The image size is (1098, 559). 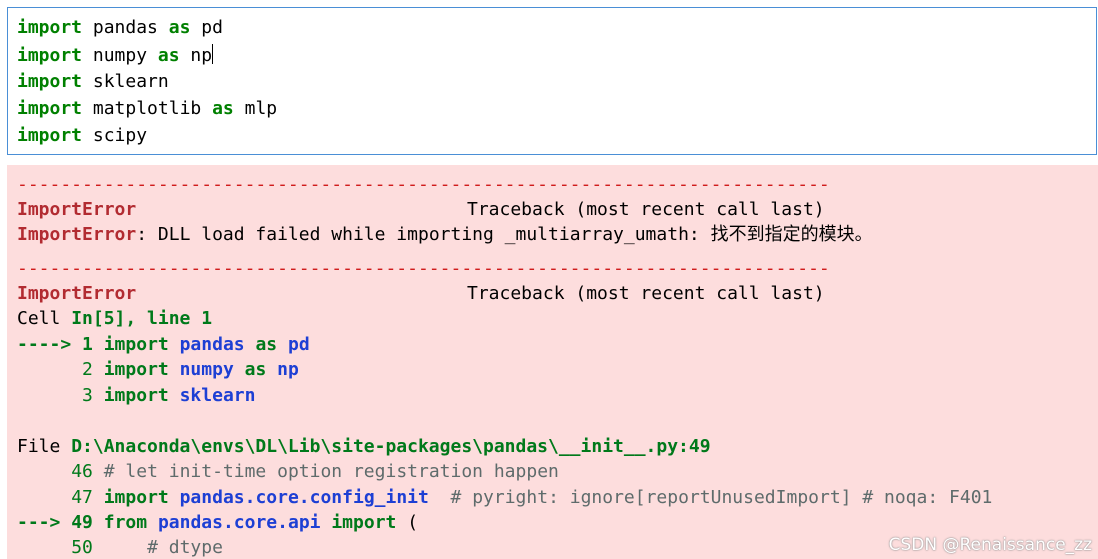 What do you see at coordinates (44, 344) in the screenshot?
I see `current-line-arrow: ---->` at bounding box center [44, 344].